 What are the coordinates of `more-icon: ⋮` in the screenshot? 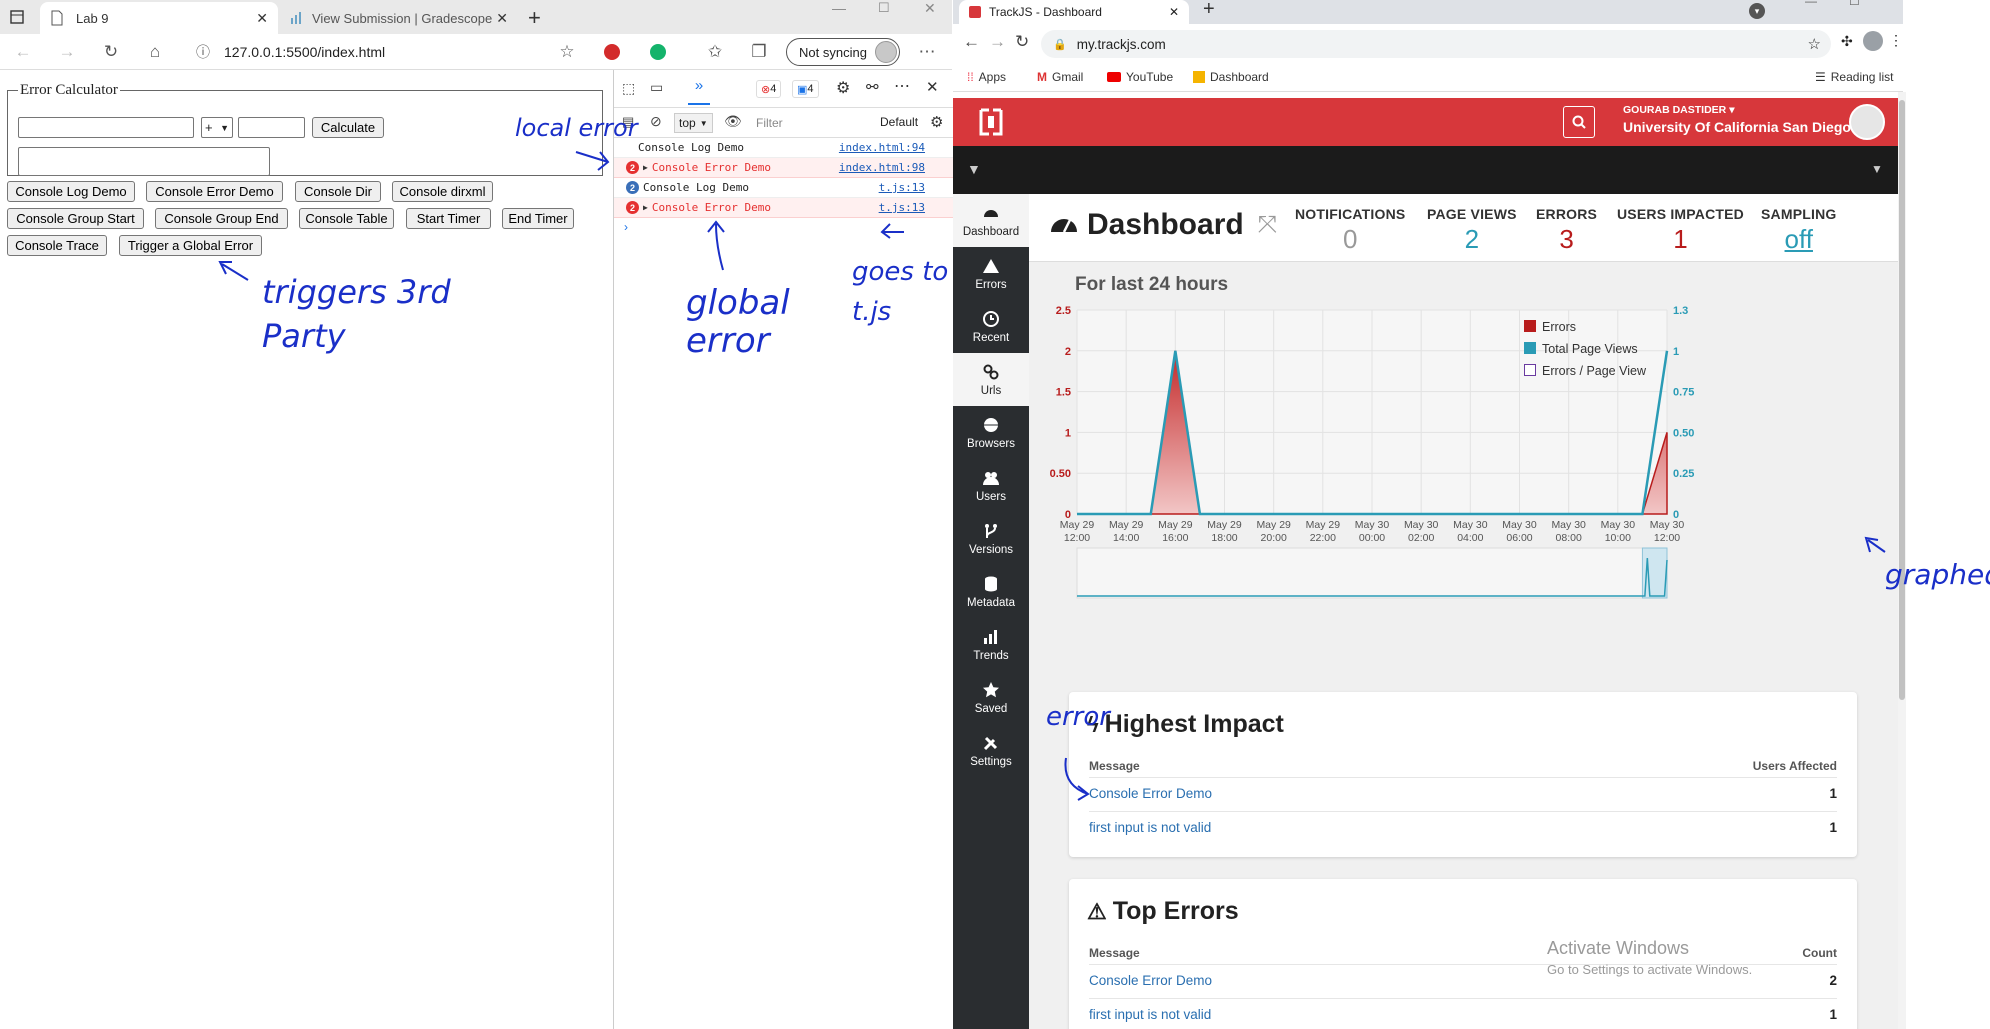 It's located at (1896, 40).